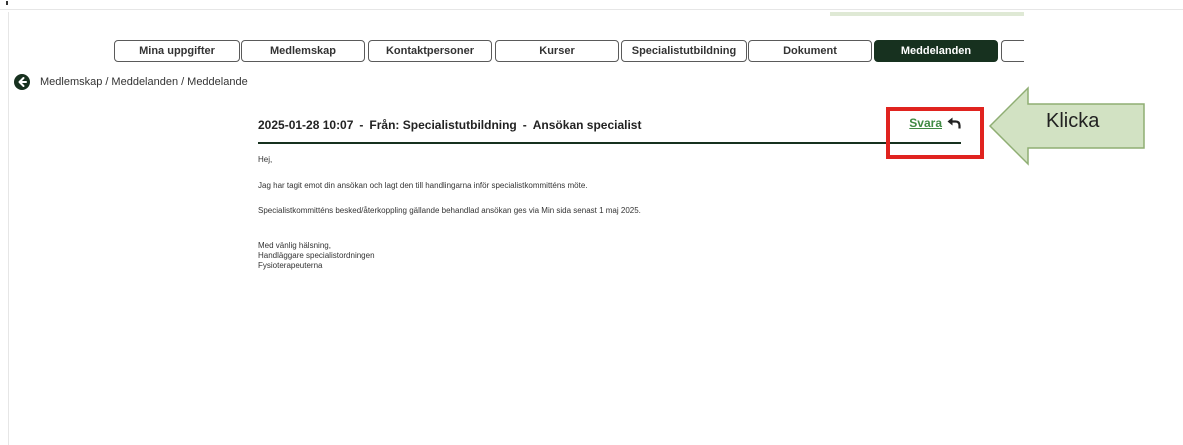 This screenshot has width=1183, height=445. I want to click on message-organization: Fysioterapeuterna, so click(290, 265).